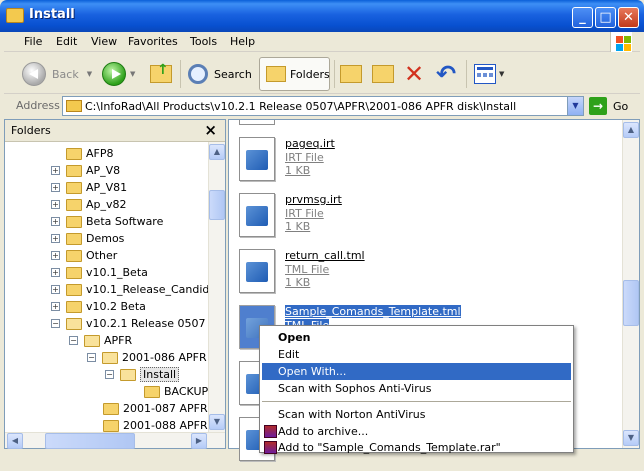  What do you see at coordinates (416, 447) in the screenshot?
I see `context-add-rar: Add to "Sample_Comands_Template.rar"` at bounding box center [416, 447].